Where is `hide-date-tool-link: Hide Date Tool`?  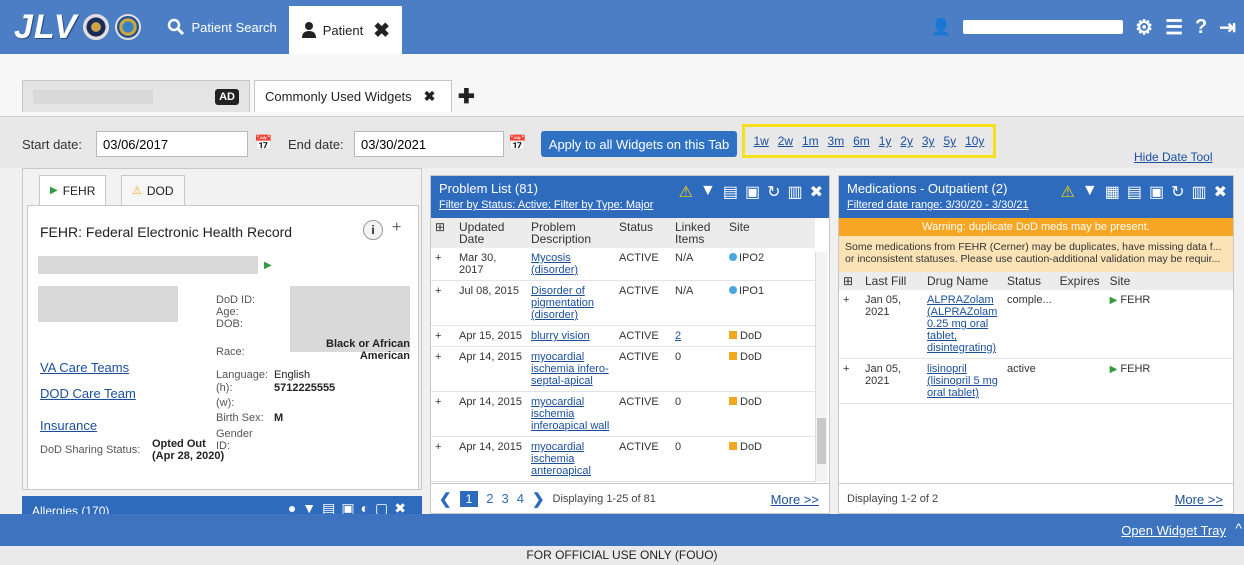 hide-date-tool-link: Hide Date Tool is located at coordinates (1173, 157).